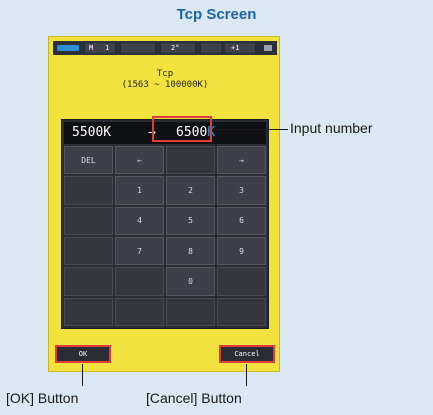 This screenshot has height=415, width=433. What do you see at coordinates (182, 129) in the screenshot?
I see `input-number-highlight` at bounding box center [182, 129].